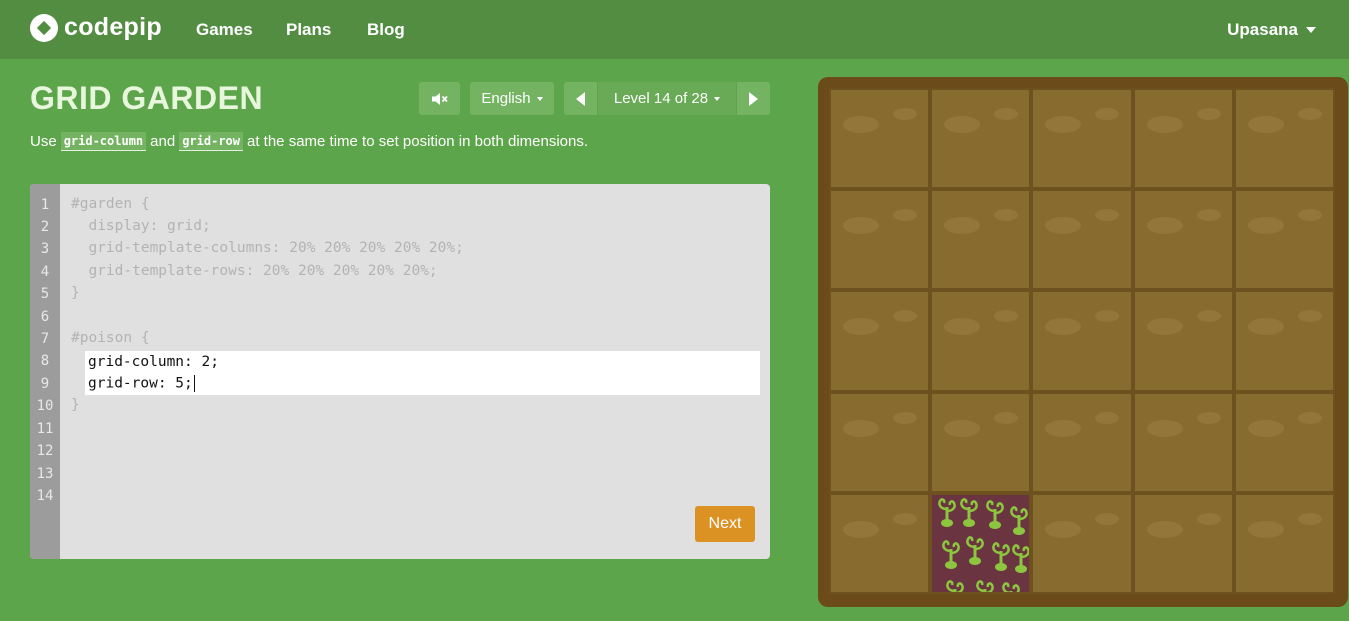 The image size is (1349, 621). What do you see at coordinates (1262, 29) in the screenshot?
I see `user-name: Upasana` at bounding box center [1262, 29].